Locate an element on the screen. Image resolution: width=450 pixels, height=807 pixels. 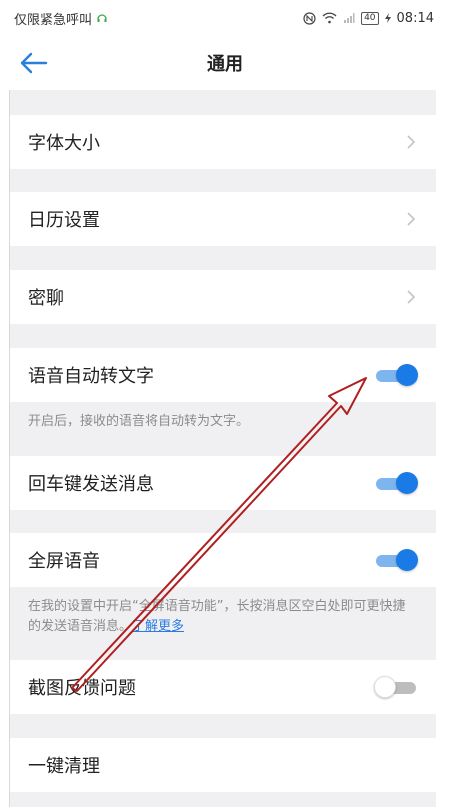
row-label-font-size: 字体大小 is located at coordinates (64, 143).